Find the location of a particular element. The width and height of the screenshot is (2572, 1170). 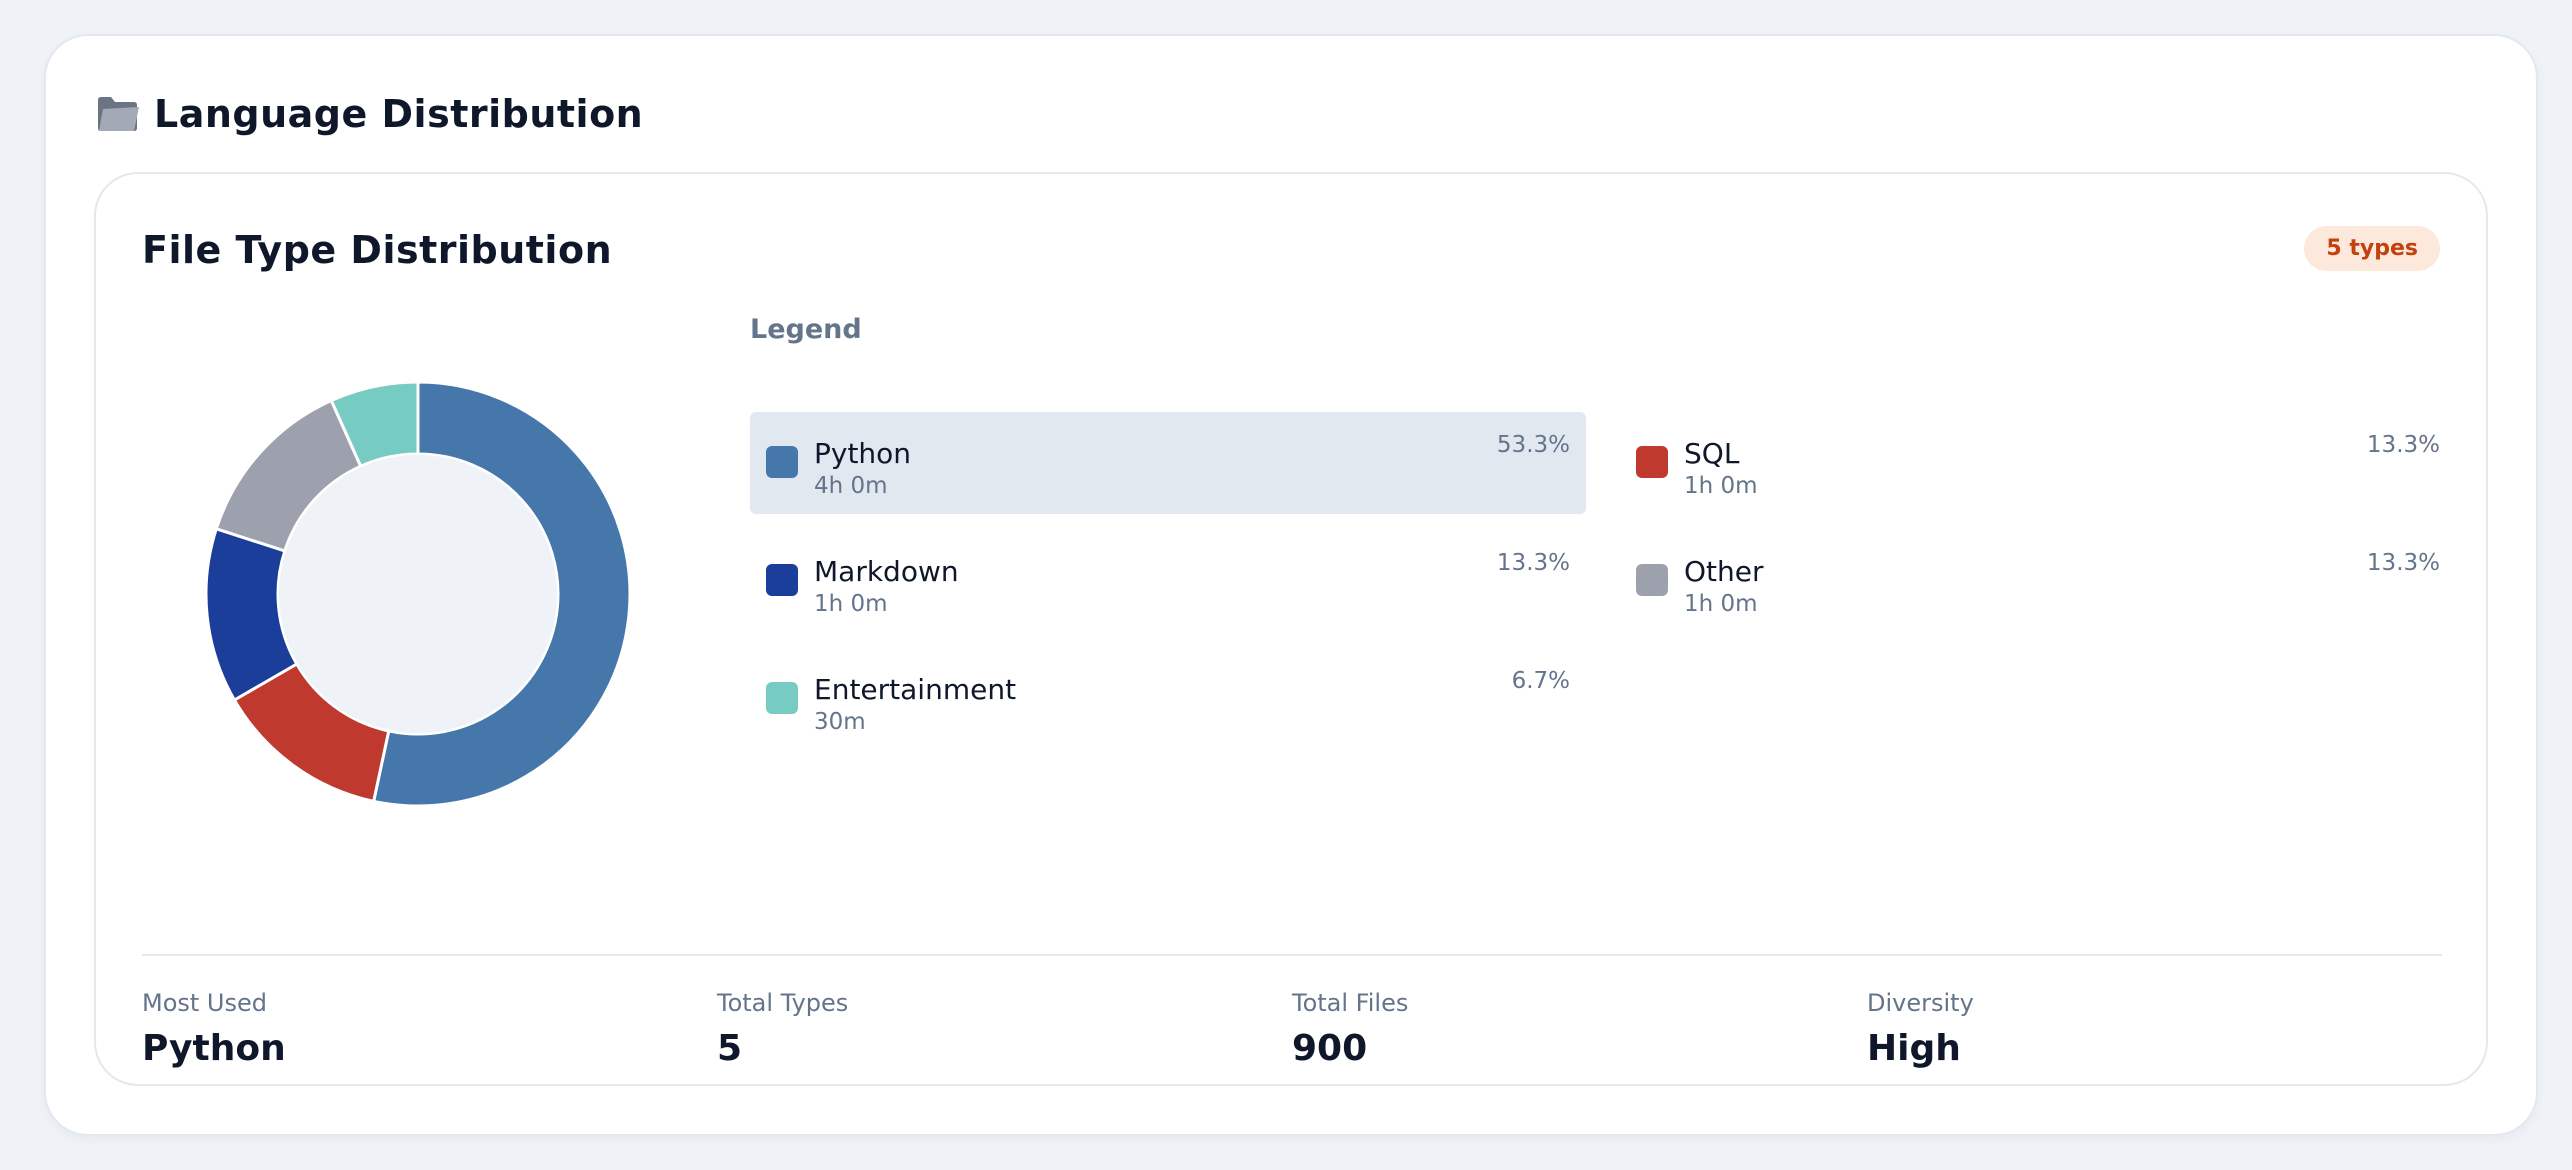

legend-item-time: 30m is located at coordinates (840, 722).